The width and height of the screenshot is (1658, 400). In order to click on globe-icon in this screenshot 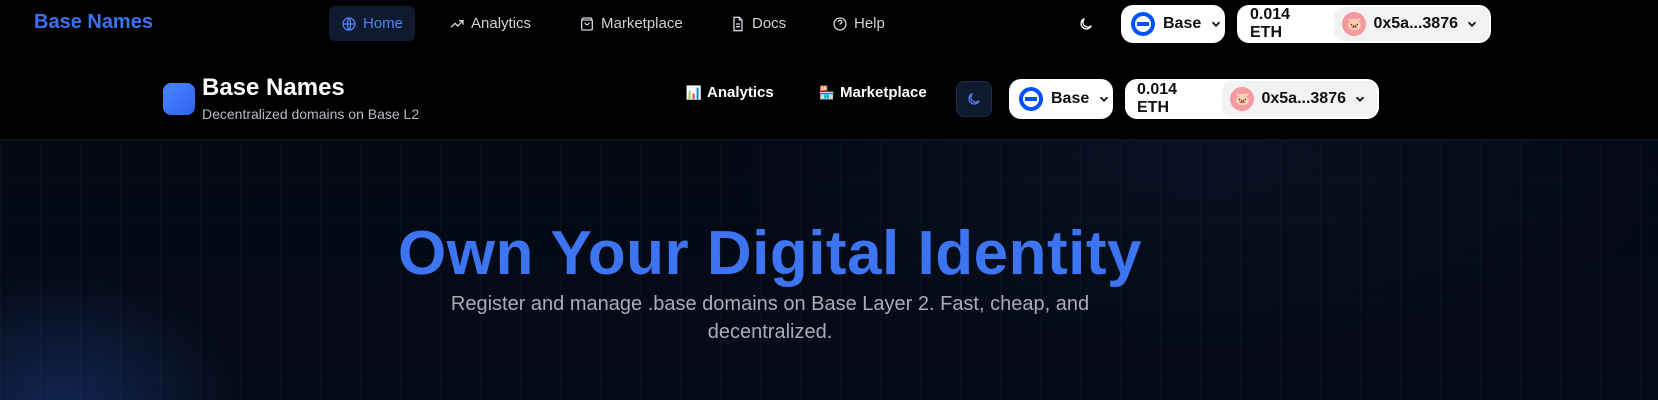, I will do `click(349, 23)`.